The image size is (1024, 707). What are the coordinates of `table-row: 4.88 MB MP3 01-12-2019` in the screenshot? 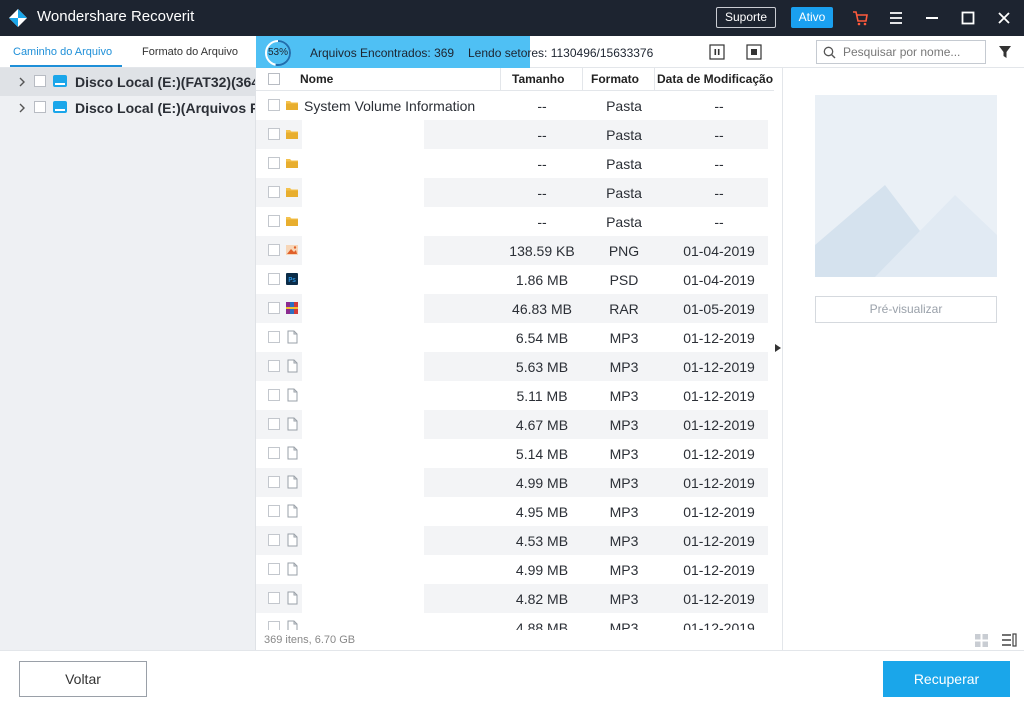 It's located at (512, 621).